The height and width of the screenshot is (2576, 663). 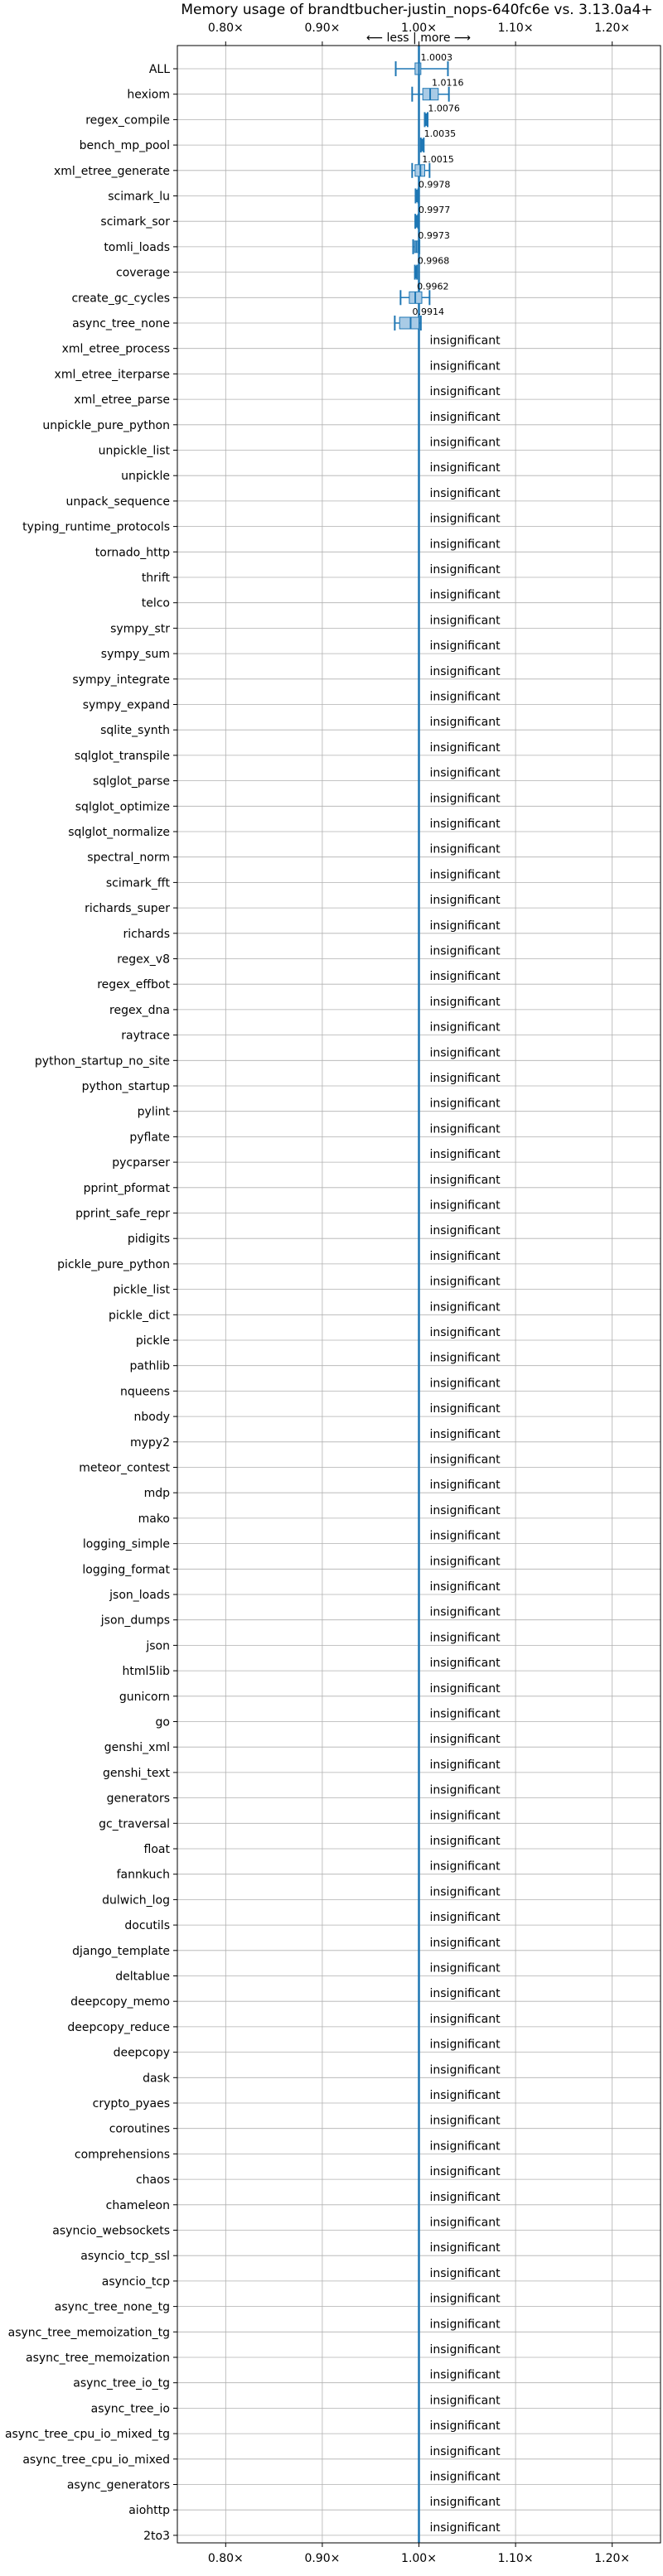 I want to click on benchmark-label: pycparser, so click(x=141, y=1163).